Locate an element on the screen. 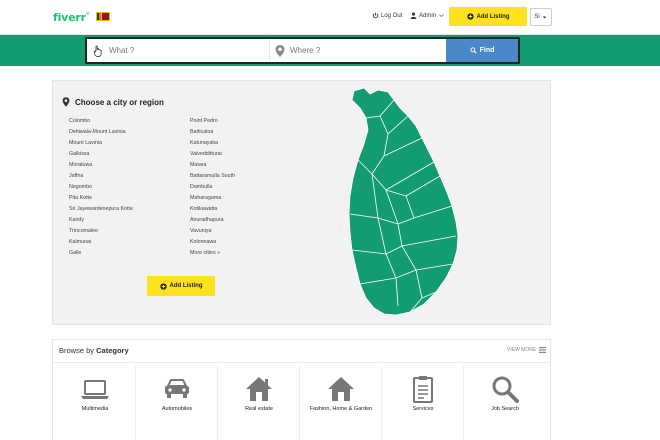  map-island-outline is located at coordinates (403, 201).